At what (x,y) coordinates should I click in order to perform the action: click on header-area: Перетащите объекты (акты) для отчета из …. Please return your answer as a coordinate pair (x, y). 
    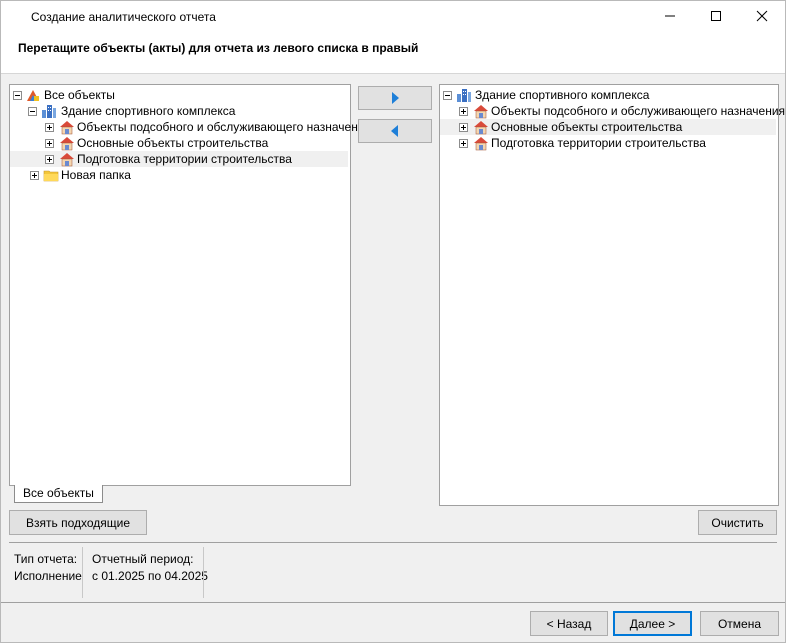
    Looking at the image, I should click on (393, 52).